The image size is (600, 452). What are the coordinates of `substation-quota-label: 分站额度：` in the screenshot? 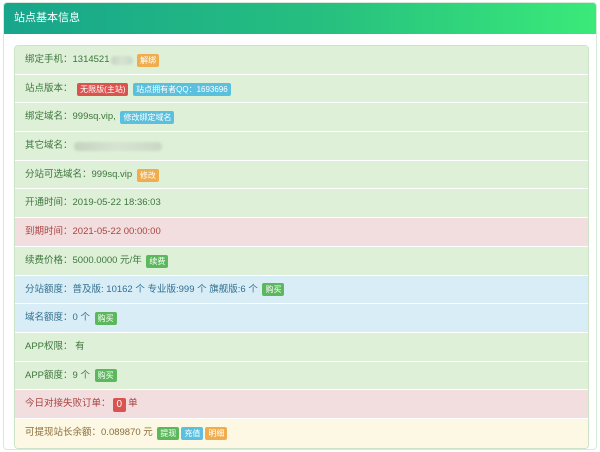 It's located at (49, 289).